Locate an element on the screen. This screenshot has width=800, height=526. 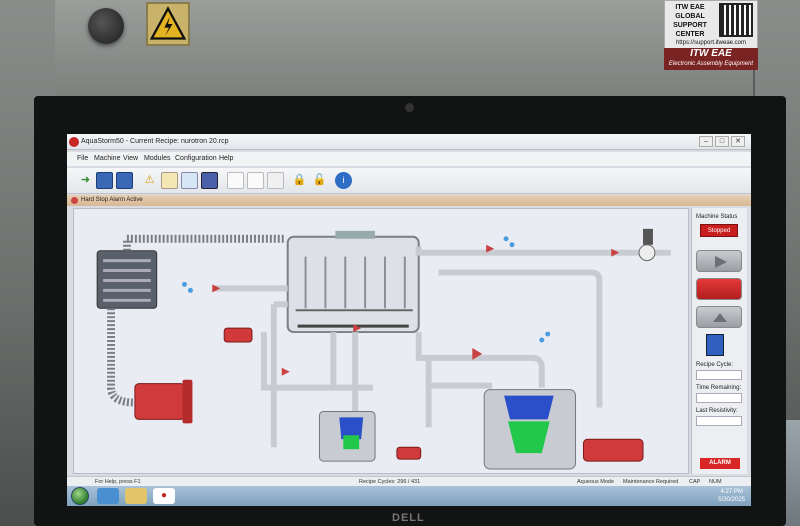
webcam-icon is located at coordinates (409, 107).